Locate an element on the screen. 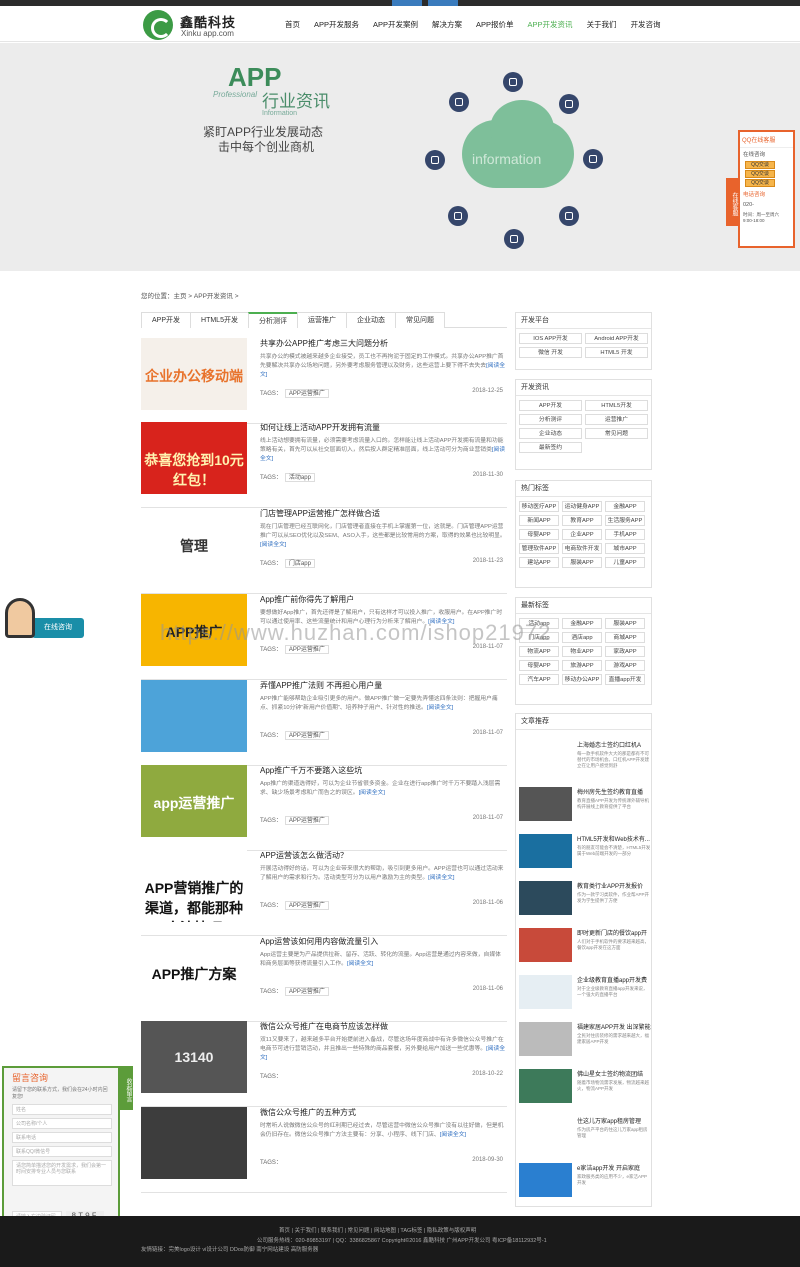 The image size is (800, 1267). online-consult-button: 在线咨询 is located at coordinates (58, 628).